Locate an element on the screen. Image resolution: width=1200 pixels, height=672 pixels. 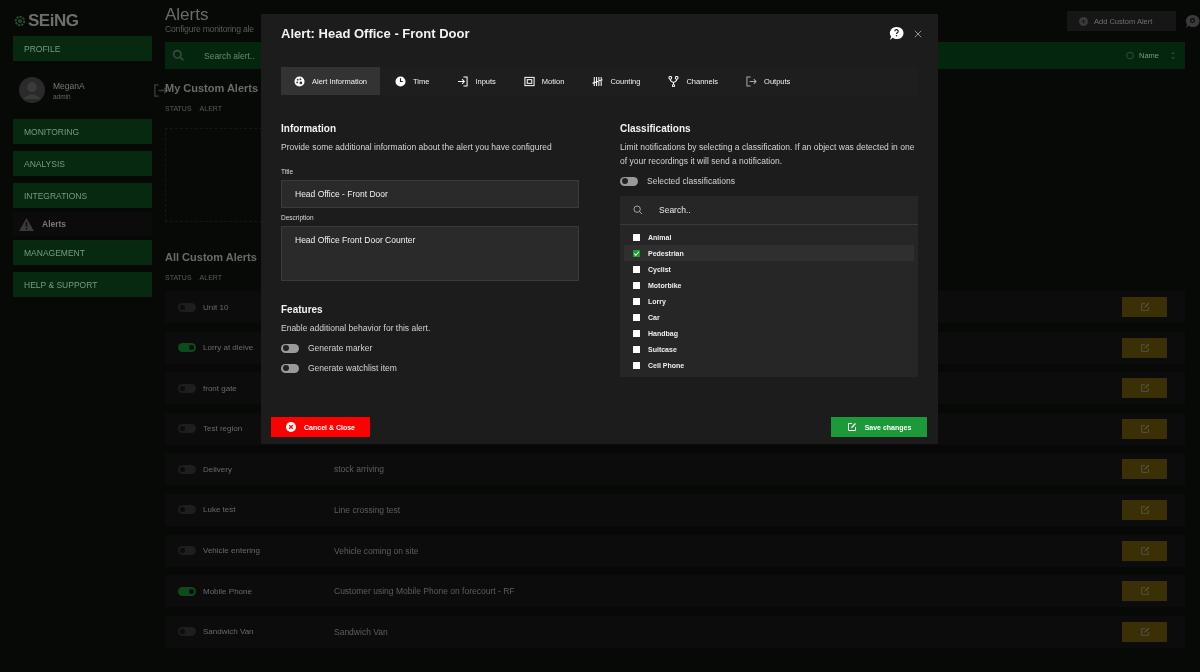
section-heading: Features is located at coordinates (302, 309).